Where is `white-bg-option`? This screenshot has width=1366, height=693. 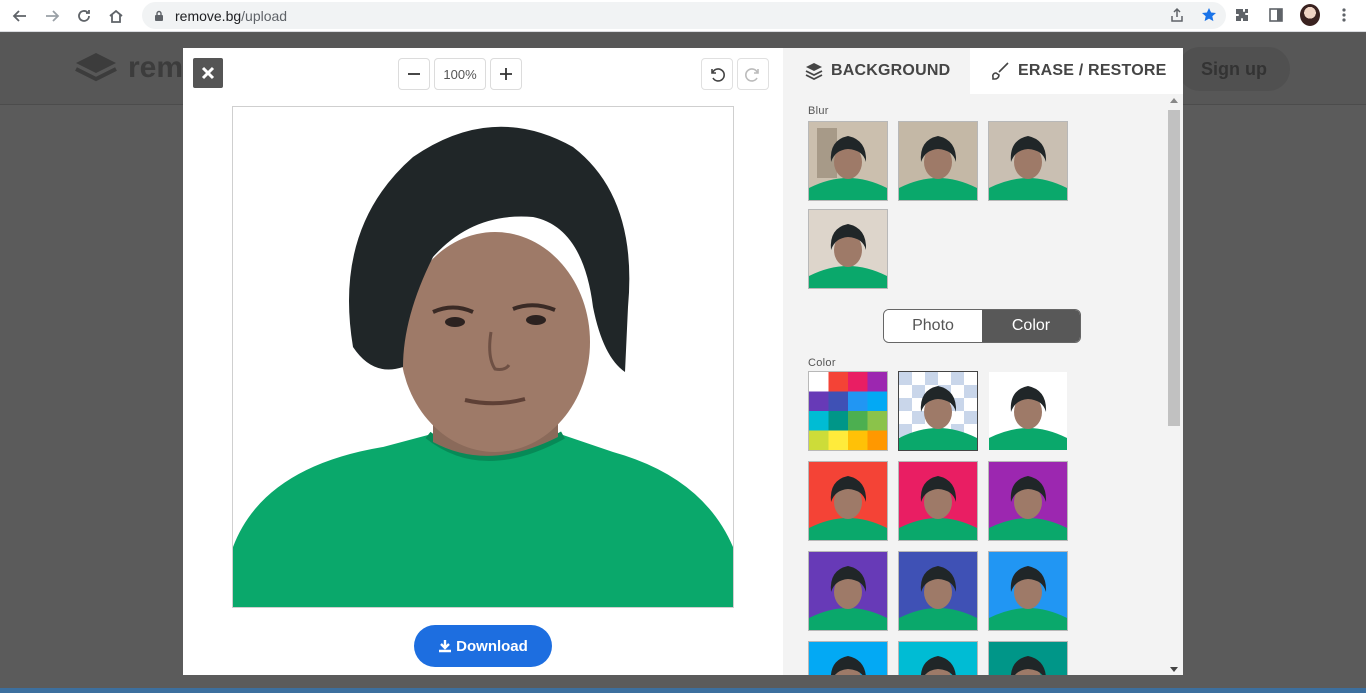 white-bg-option is located at coordinates (1028, 411).